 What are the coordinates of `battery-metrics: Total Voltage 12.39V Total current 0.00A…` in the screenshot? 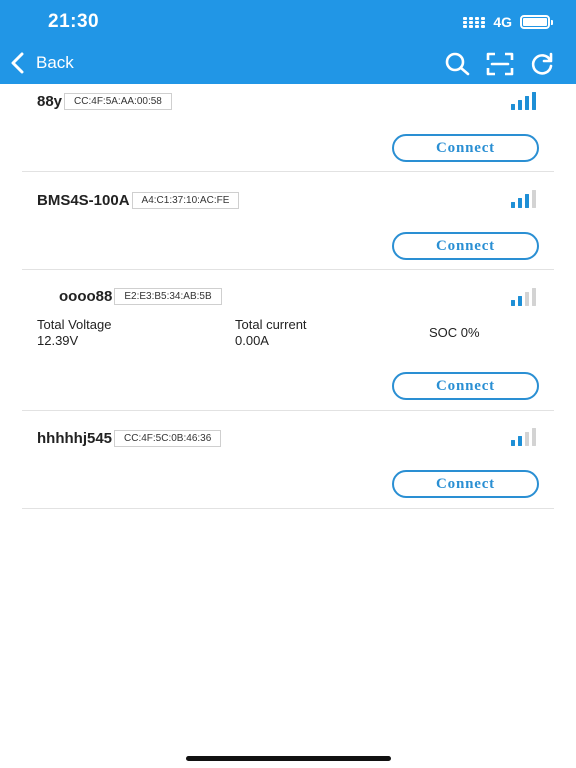 It's located at (287, 335).